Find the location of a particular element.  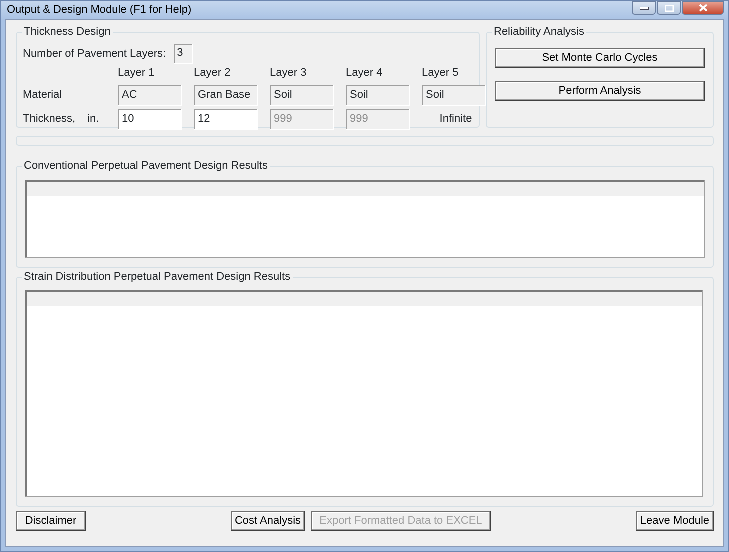

minimize-button is located at coordinates (644, 8).